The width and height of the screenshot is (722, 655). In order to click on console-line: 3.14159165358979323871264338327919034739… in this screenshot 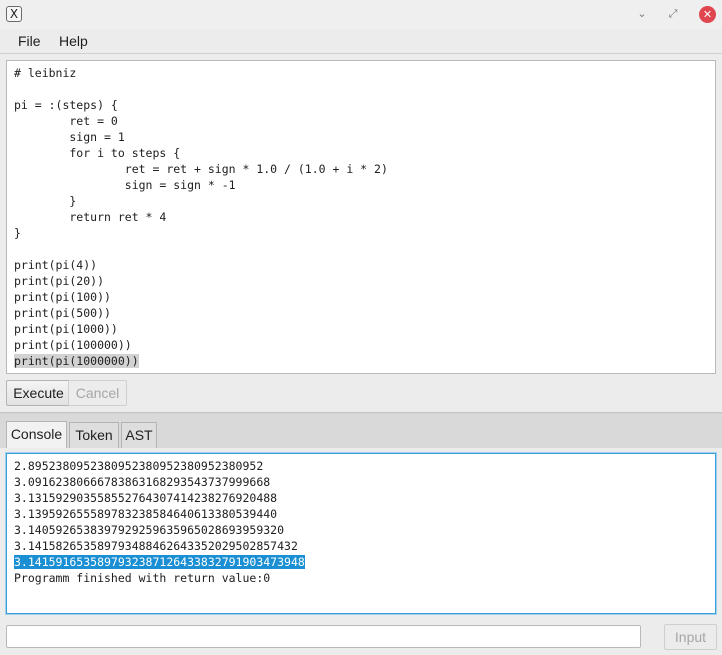, I will do `click(364, 562)`.